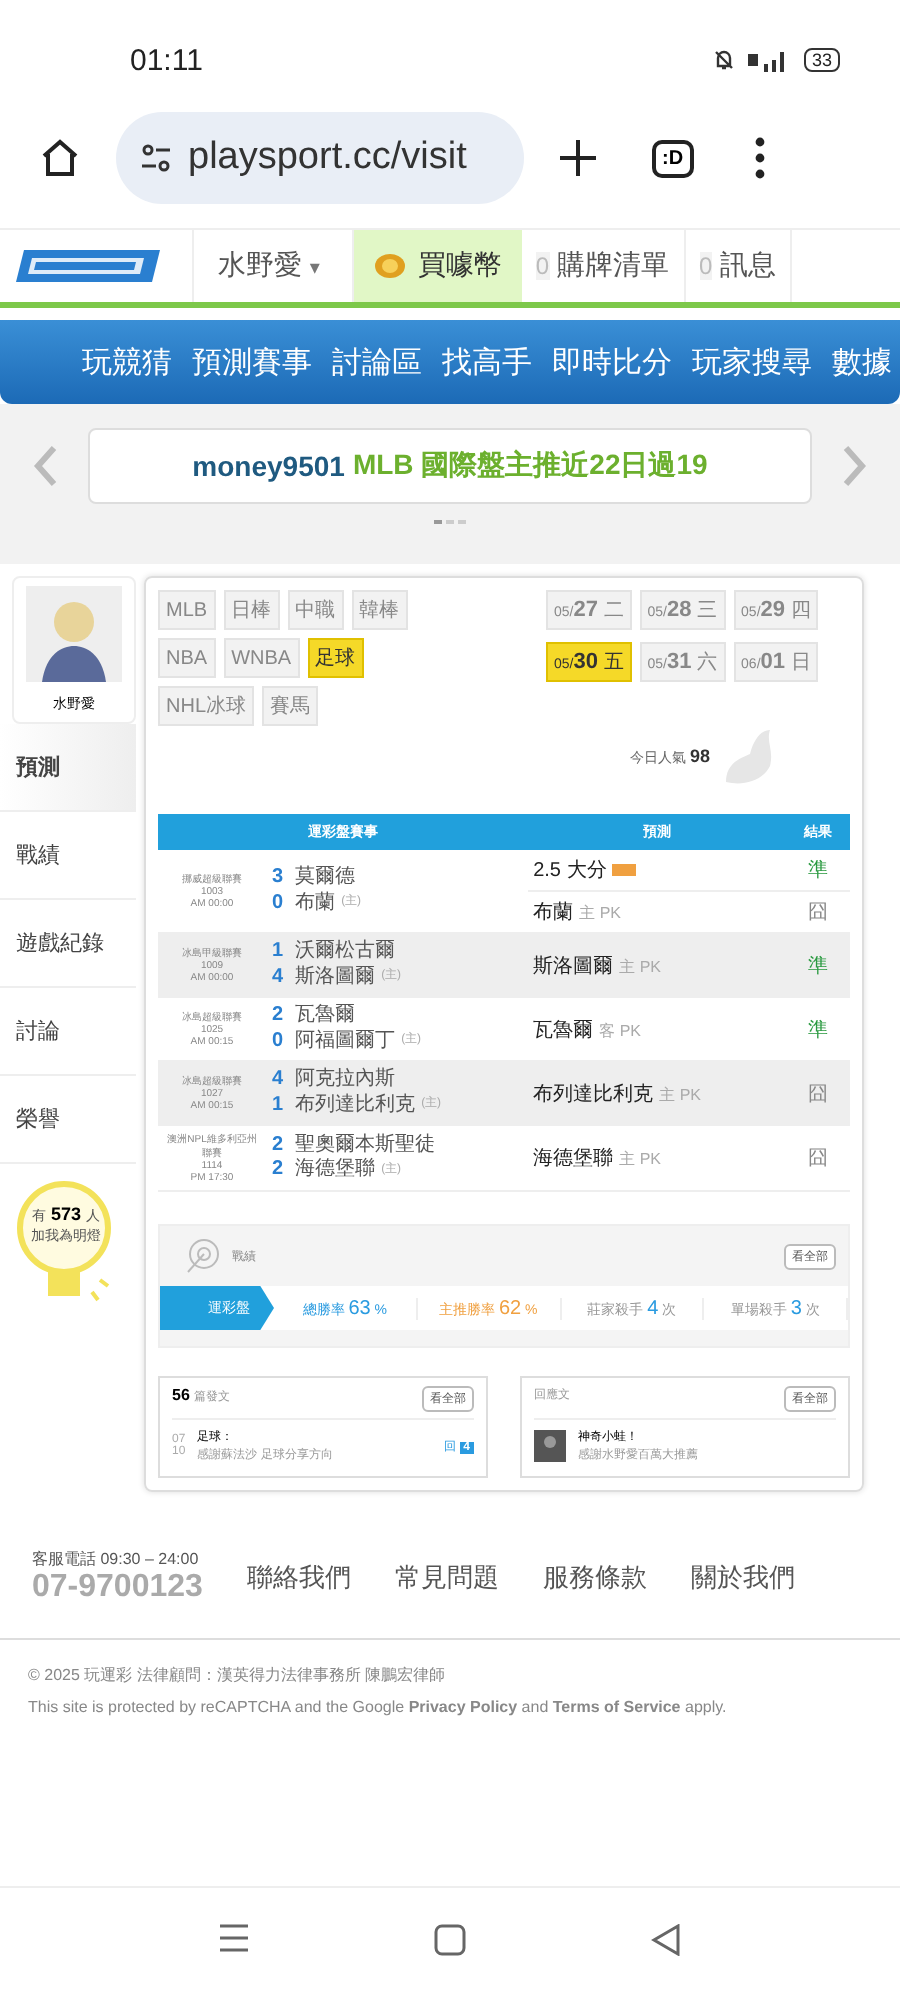 Image resolution: width=900 pixels, height=2000 pixels. I want to click on hotline-number: 07-9700123, so click(117, 1588).